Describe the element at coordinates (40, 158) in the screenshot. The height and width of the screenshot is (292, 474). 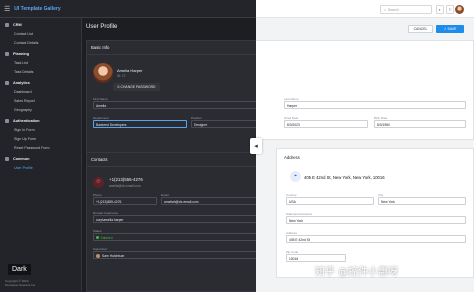
I see `sidebar-group-common: Common` at that location.